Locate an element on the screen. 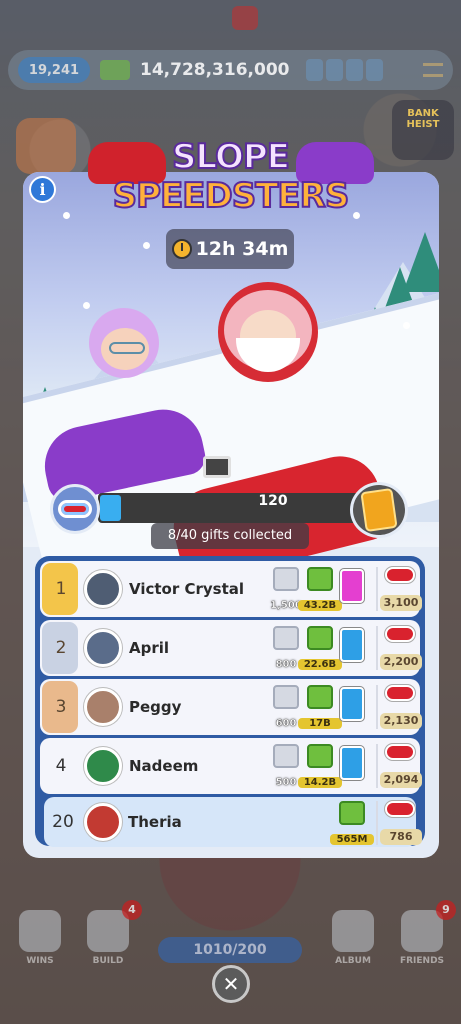 The height and width of the screenshot is (1024, 461). cash-reward: 14.2B is located at coordinates (320, 766).